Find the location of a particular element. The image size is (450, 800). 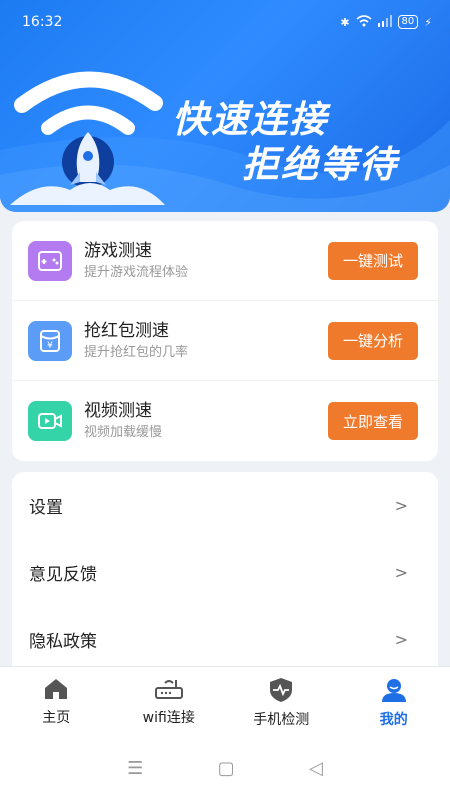

menu-item-feedback: 意见反馈 > is located at coordinates (225, 572).